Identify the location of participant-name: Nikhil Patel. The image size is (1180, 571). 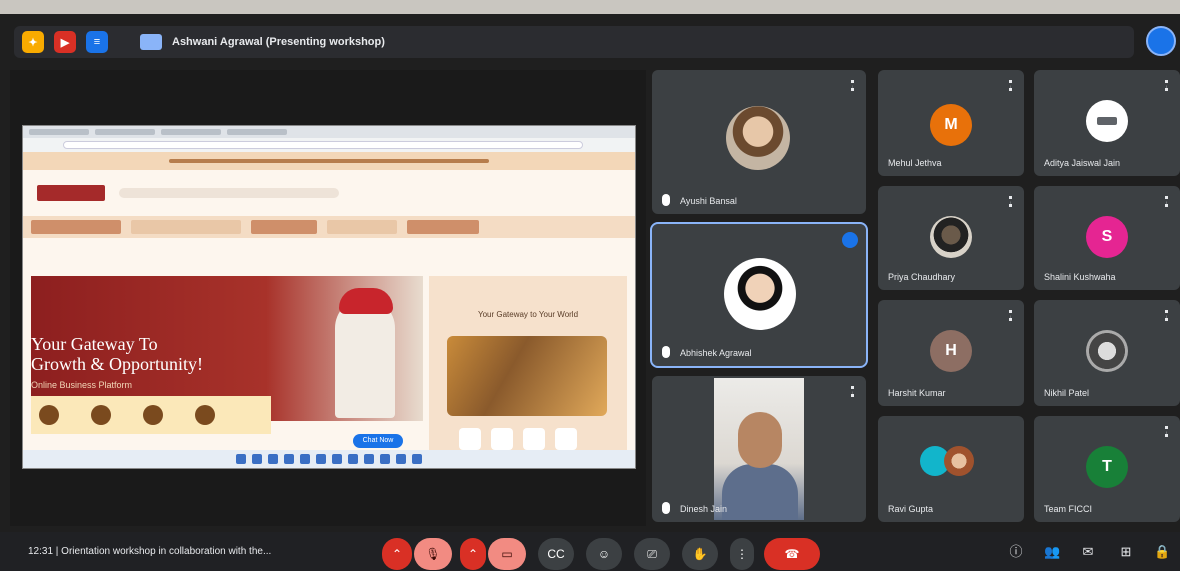
(1067, 393).